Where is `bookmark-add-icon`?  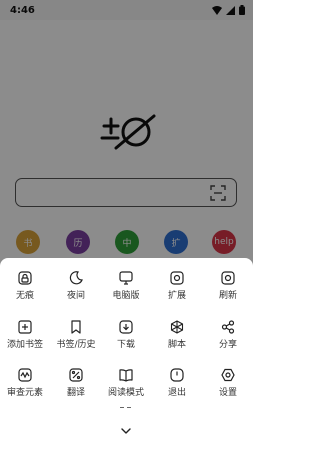 bookmark-add-icon is located at coordinates (25, 327).